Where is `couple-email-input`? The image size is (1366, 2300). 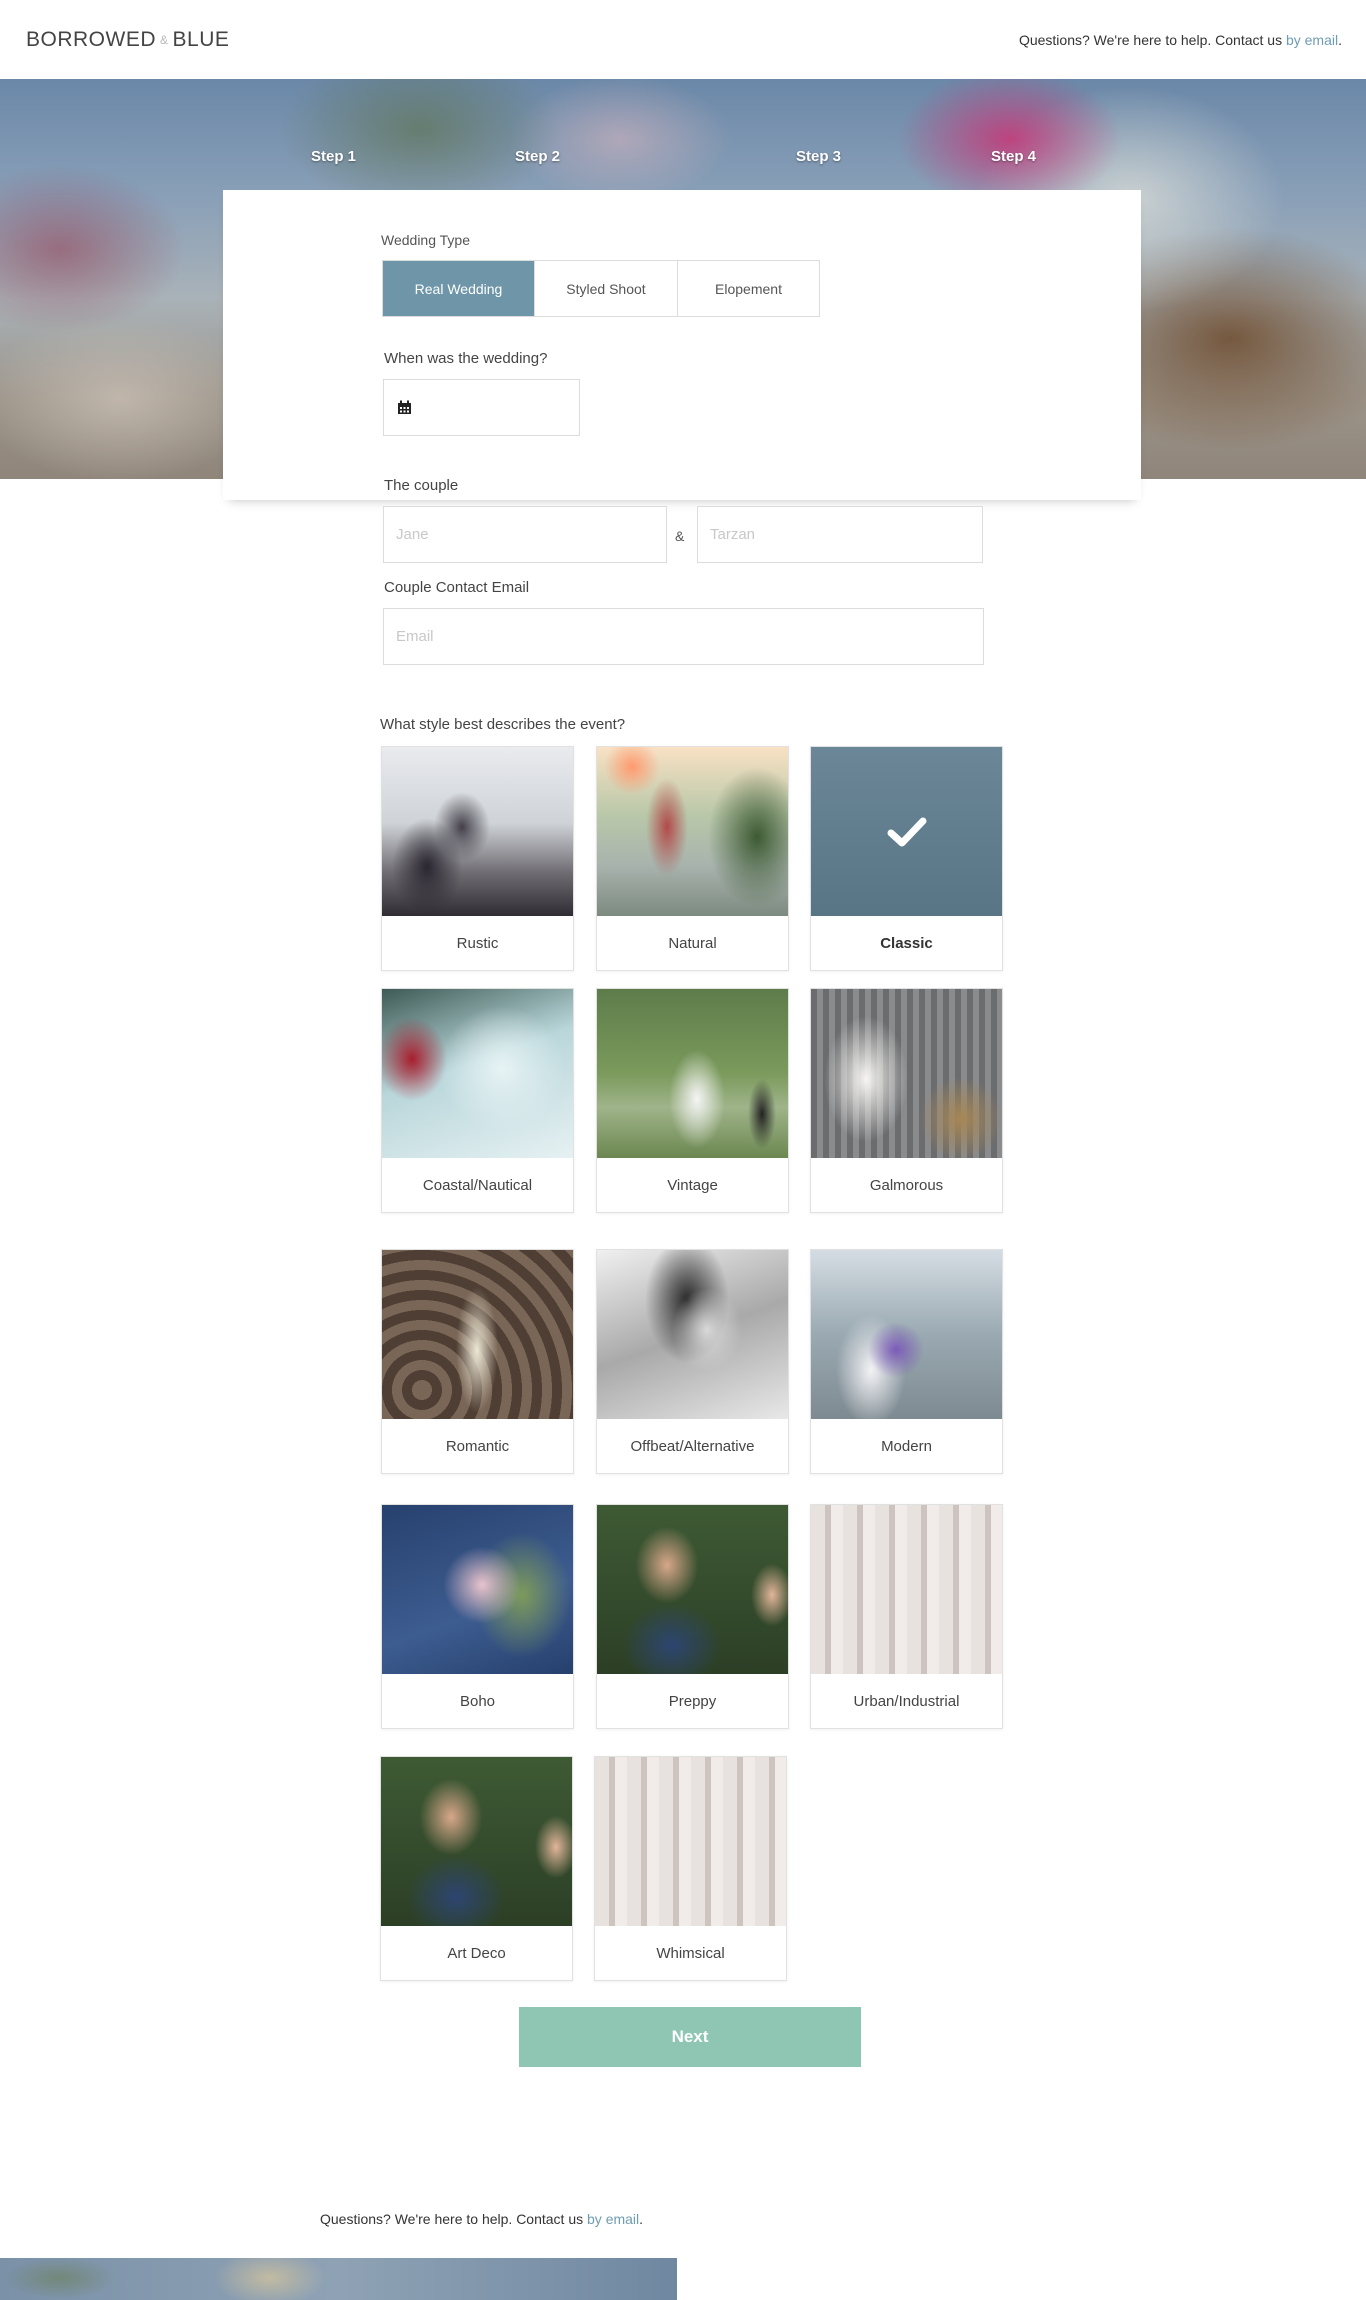 couple-email-input is located at coordinates (683, 636).